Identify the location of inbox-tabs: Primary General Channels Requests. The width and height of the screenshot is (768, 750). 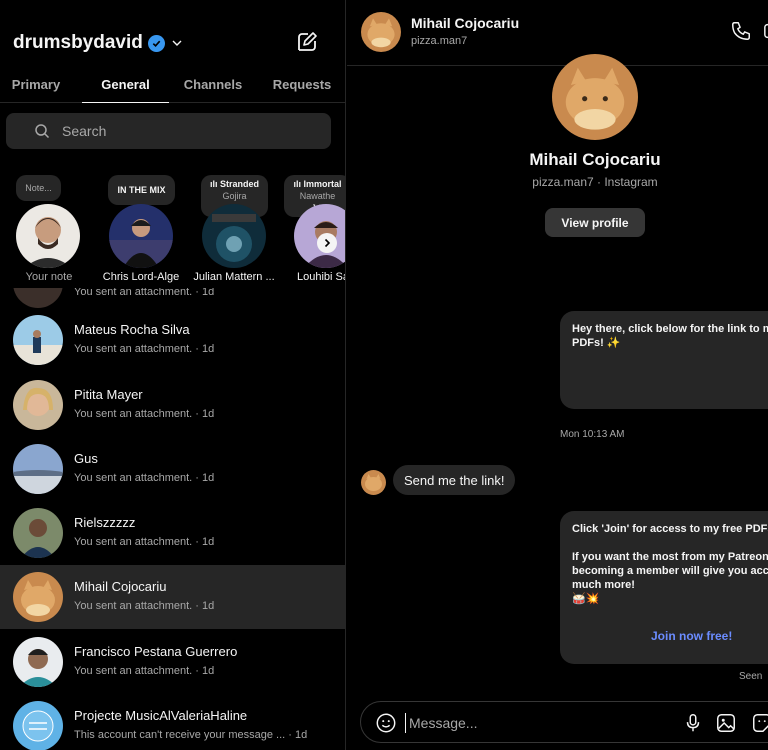
(172, 84).